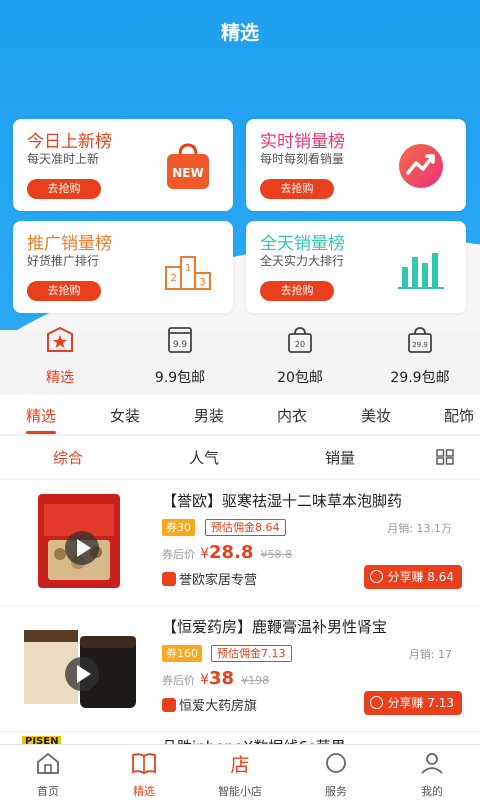  I want to click on share-earn-button: 分享赚 8.64, so click(413, 577).